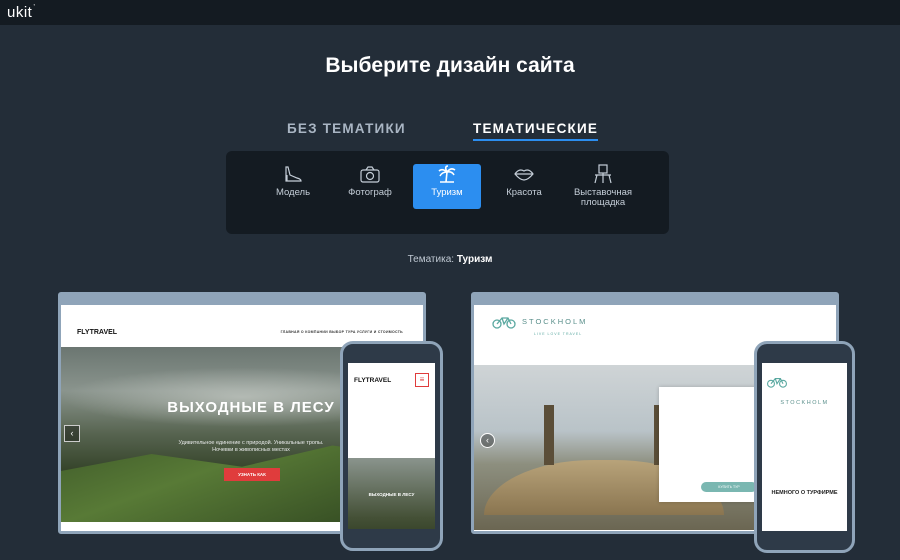 The height and width of the screenshot is (560, 900). Describe the element at coordinates (729, 487) in the screenshot. I see `template-cta-button: КУПИТЬ ТУР` at that location.